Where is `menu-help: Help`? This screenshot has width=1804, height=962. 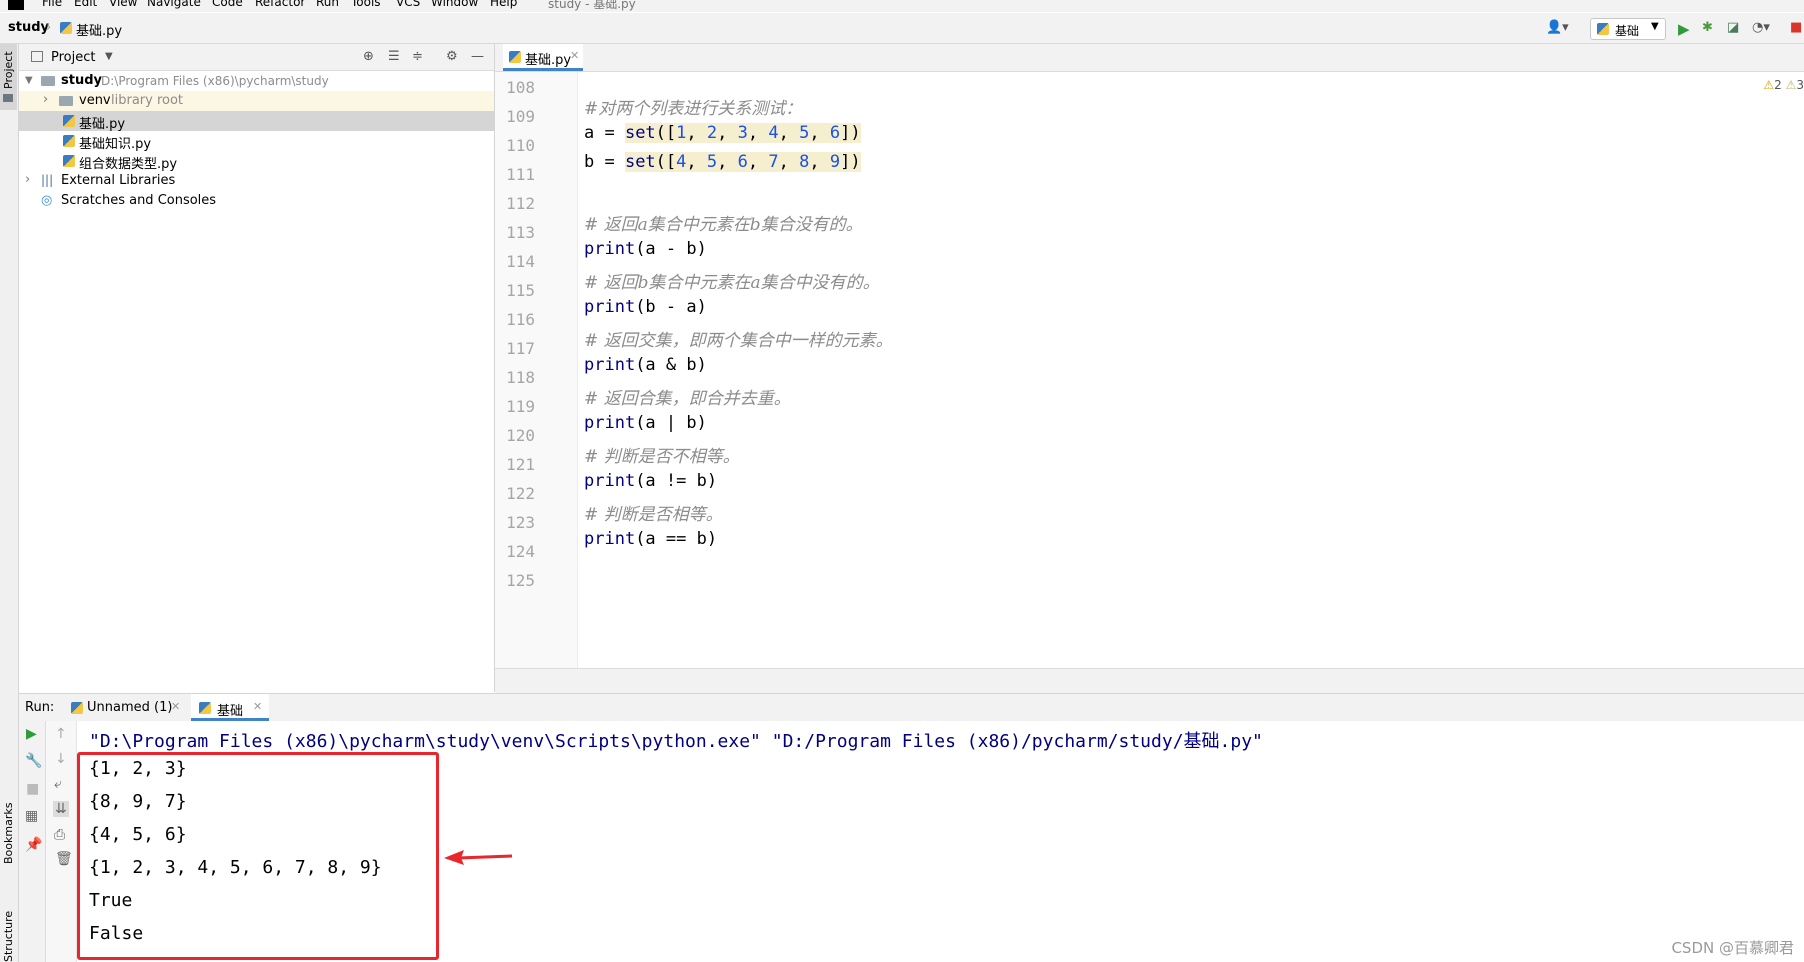 menu-help: Help is located at coordinates (503, 4).